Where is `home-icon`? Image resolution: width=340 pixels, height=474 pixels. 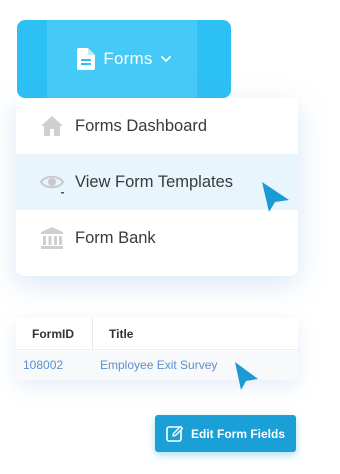 home-icon is located at coordinates (52, 126).